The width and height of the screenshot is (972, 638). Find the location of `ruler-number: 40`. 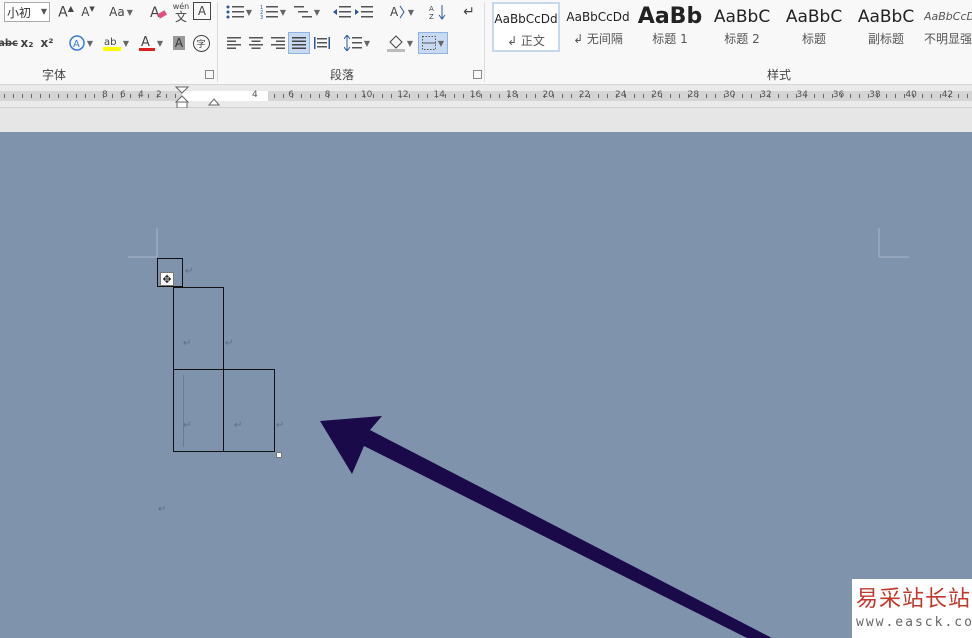

ruler-number: 40 is located at coordinates (911, 95).